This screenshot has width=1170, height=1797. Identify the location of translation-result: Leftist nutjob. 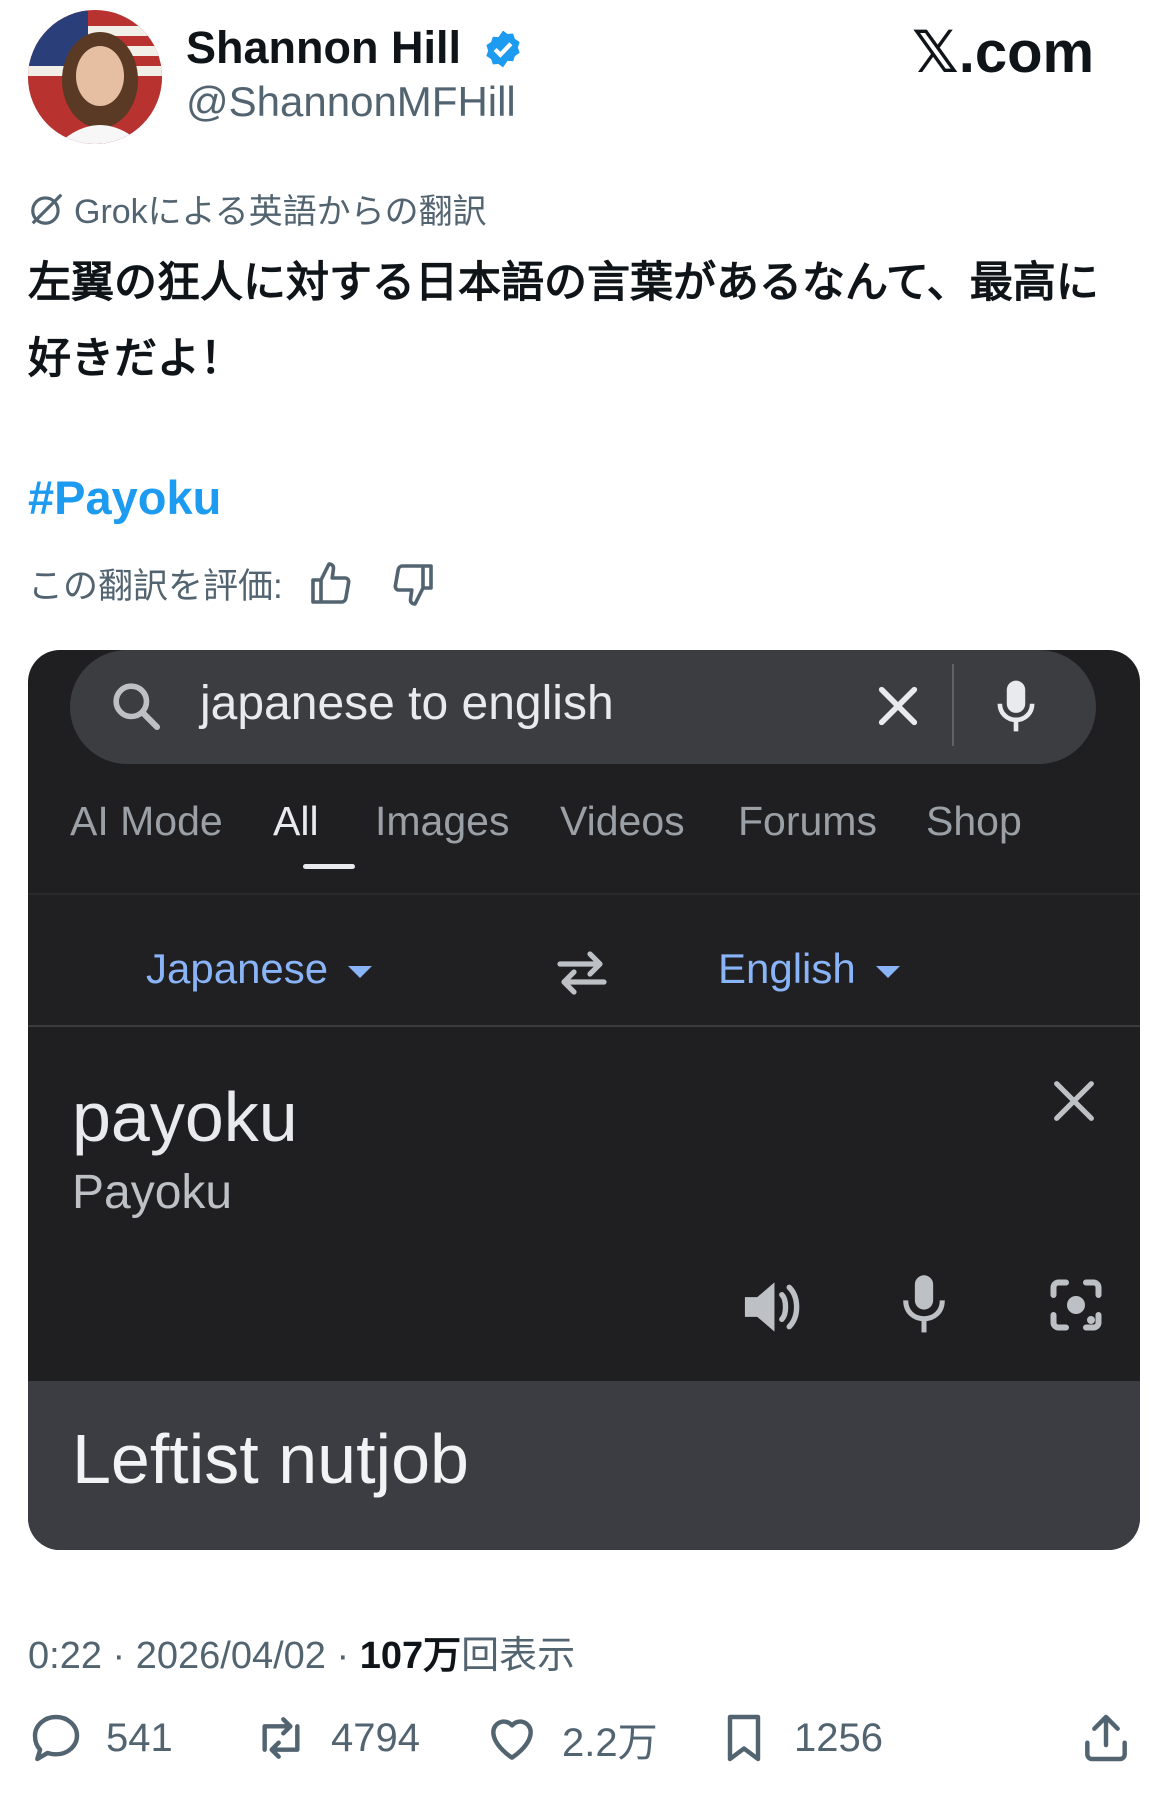
(270, 1459).